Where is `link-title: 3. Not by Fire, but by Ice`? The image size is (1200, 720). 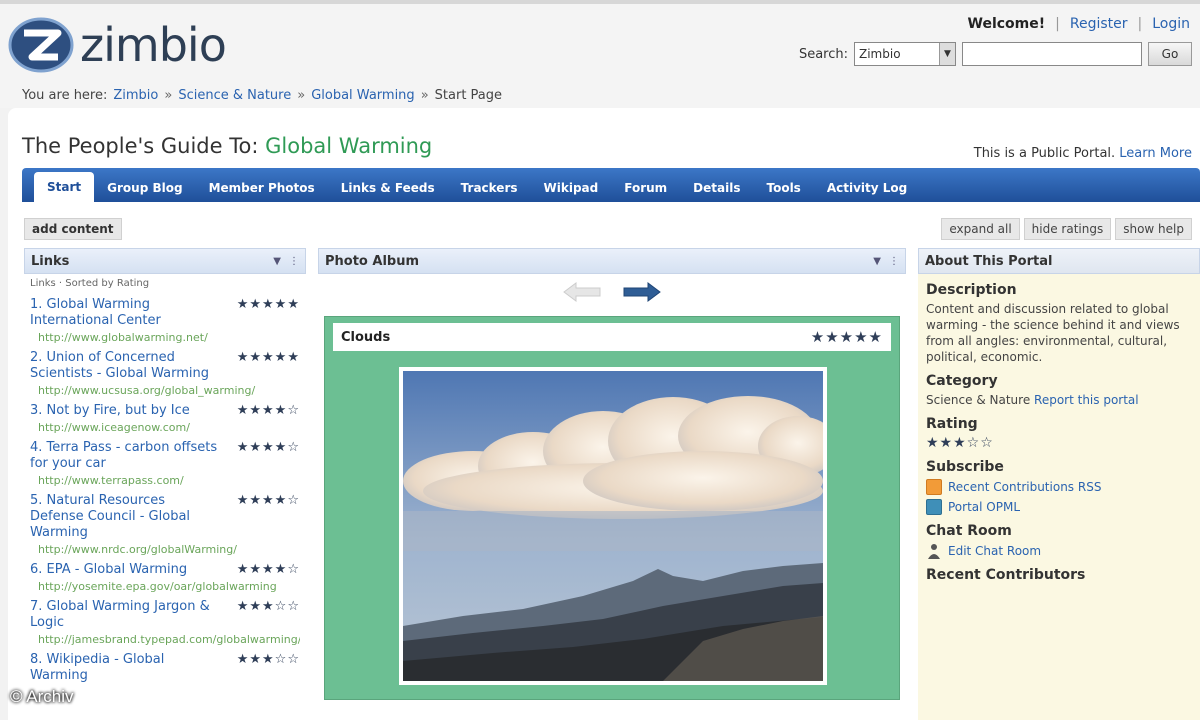 link-title: 3. Not by Fire, but by Ice is located at coordinates (125, 411).